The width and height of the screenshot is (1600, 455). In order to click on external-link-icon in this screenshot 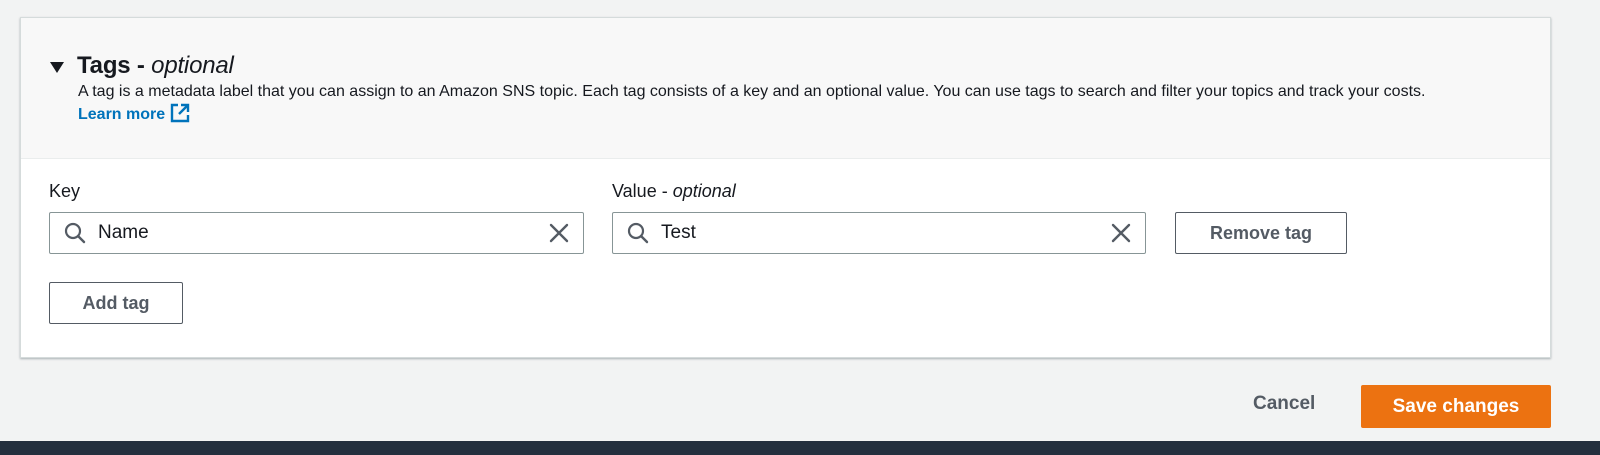, I will do `click(180, 113)`.